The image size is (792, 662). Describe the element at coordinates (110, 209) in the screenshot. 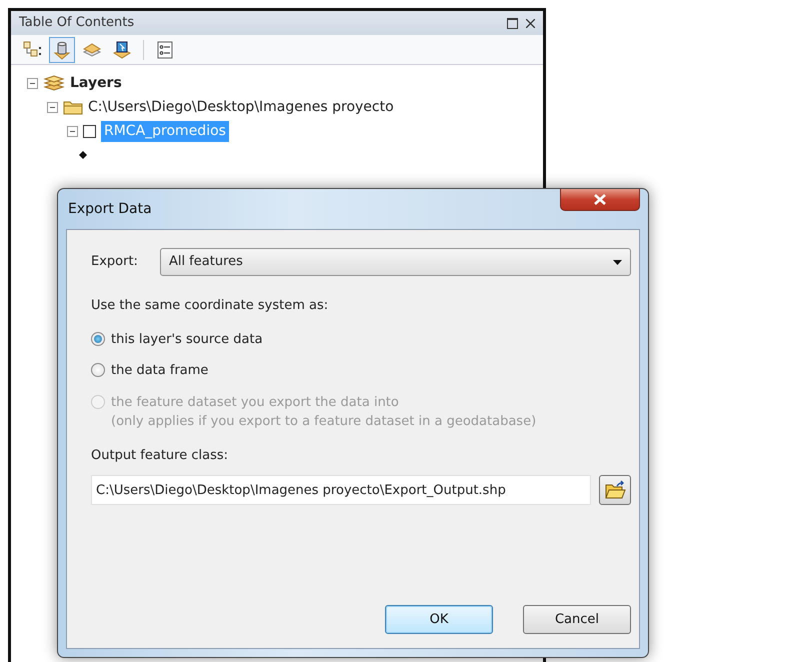

I see `dialog-title: Export Data` at that location.